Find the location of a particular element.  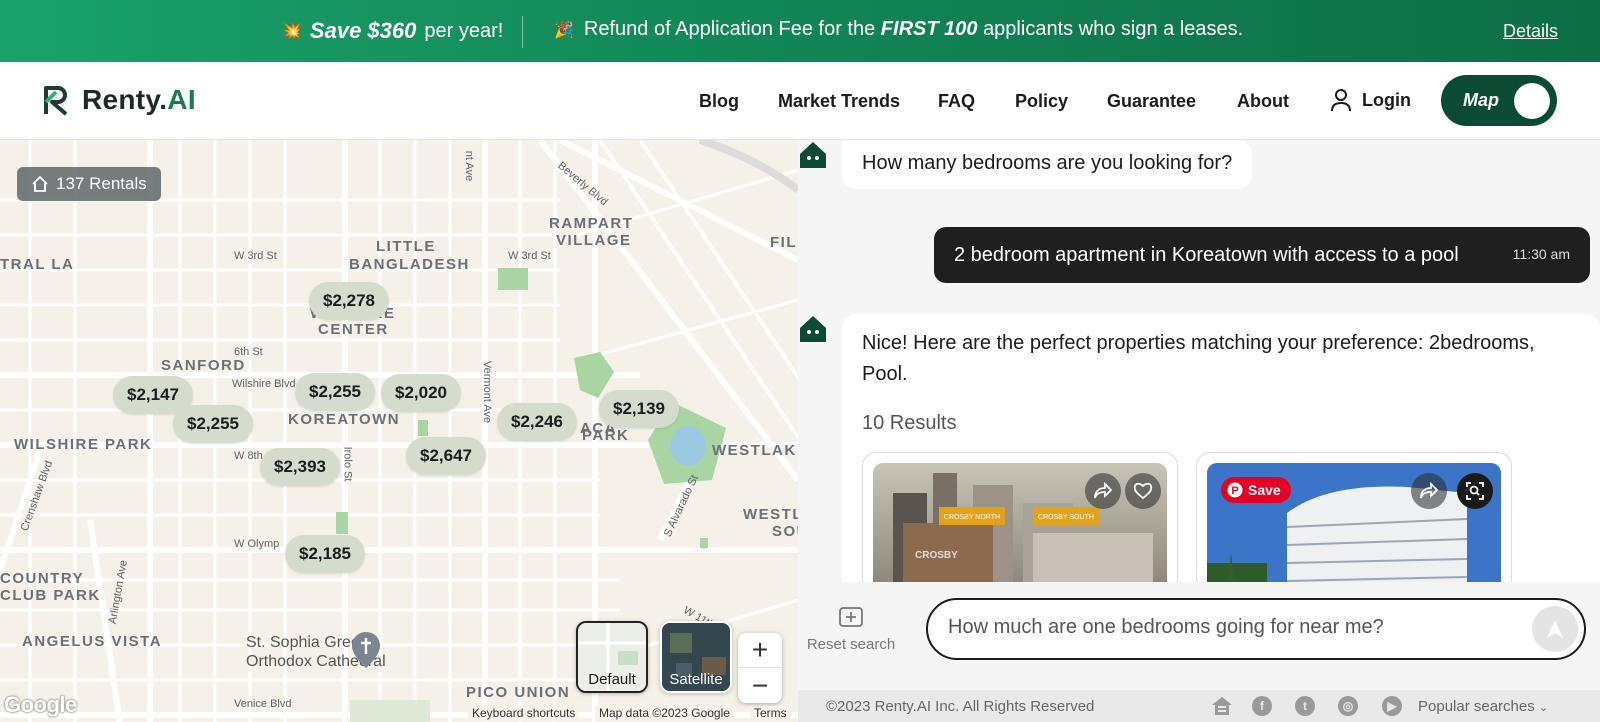

rentals-count-label: 137 Rentals is located at coordinates (101, 183).